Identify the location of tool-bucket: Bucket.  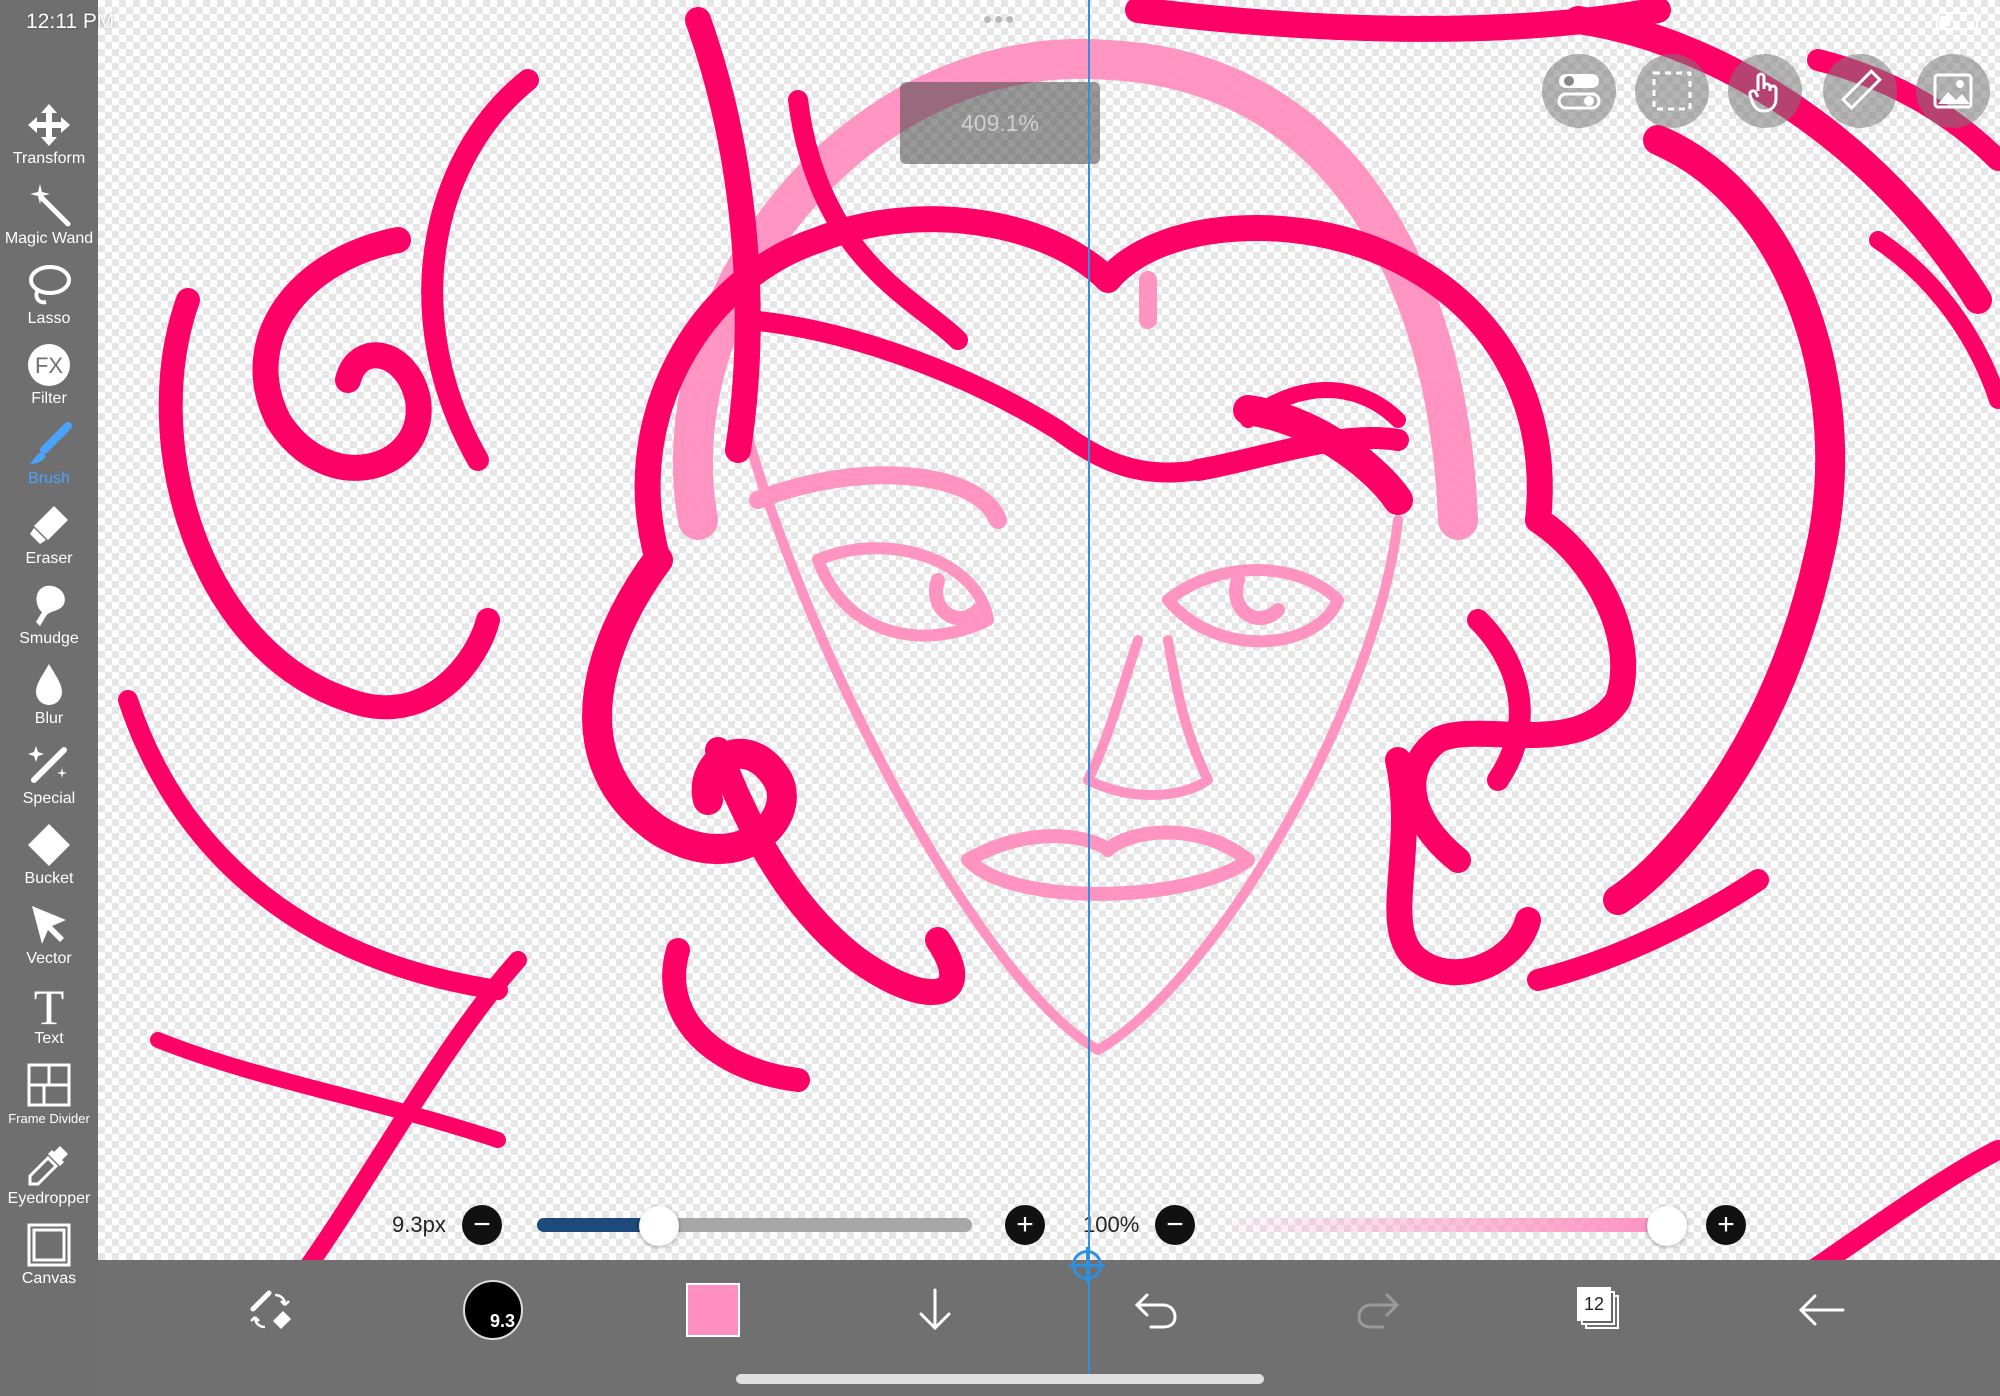
(49, 849).